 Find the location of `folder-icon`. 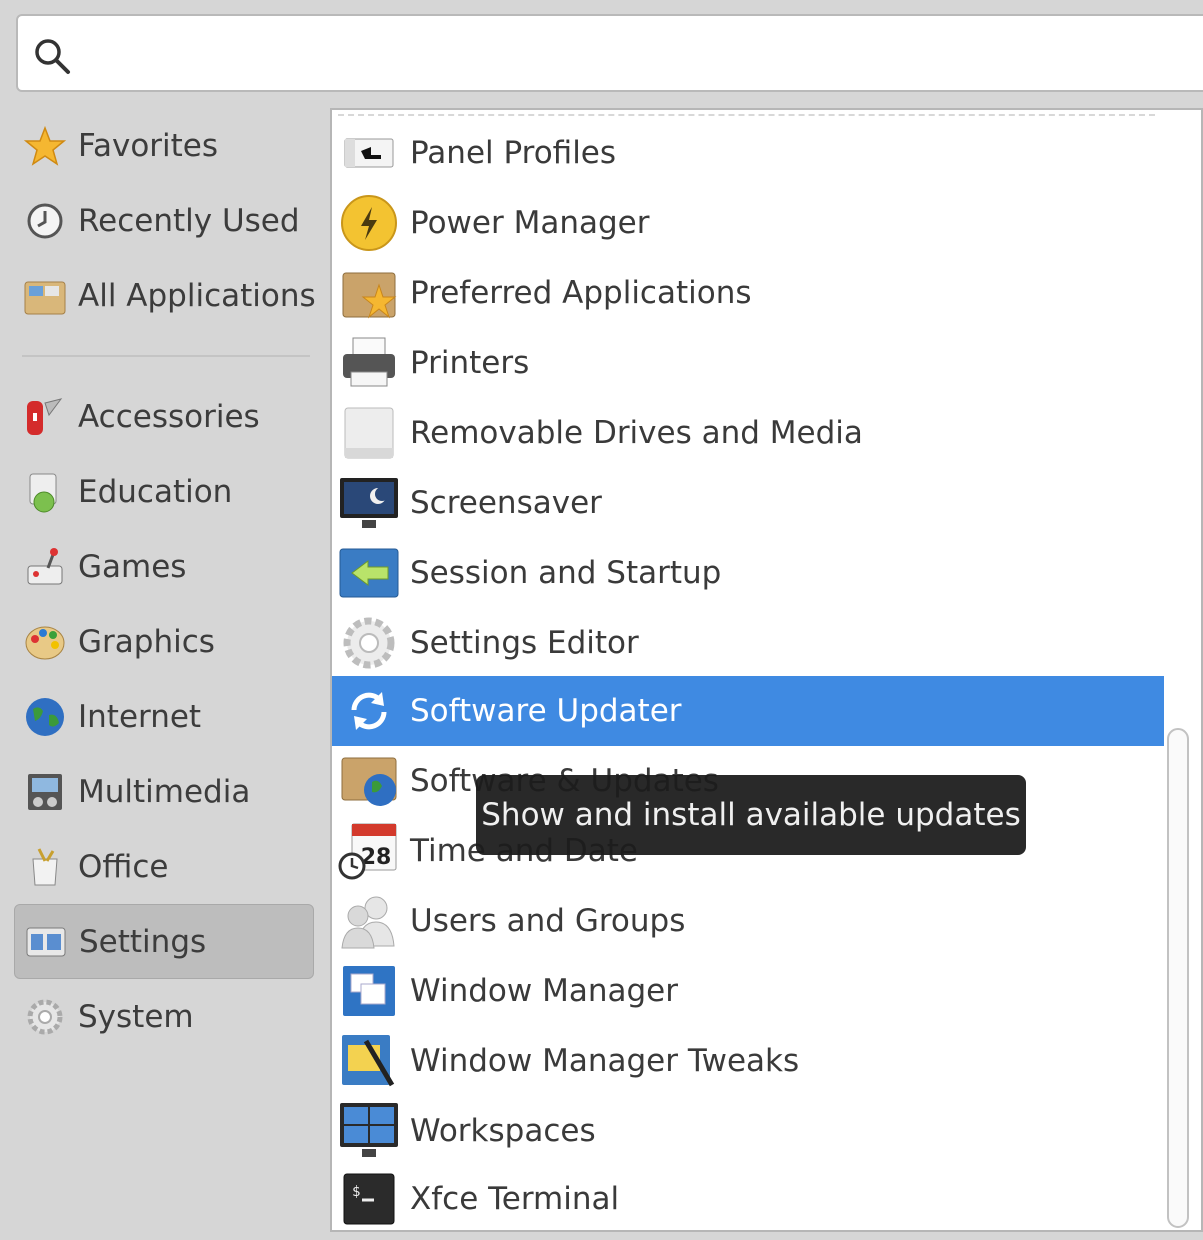

folder-icon is located at coordinates (45, 296).